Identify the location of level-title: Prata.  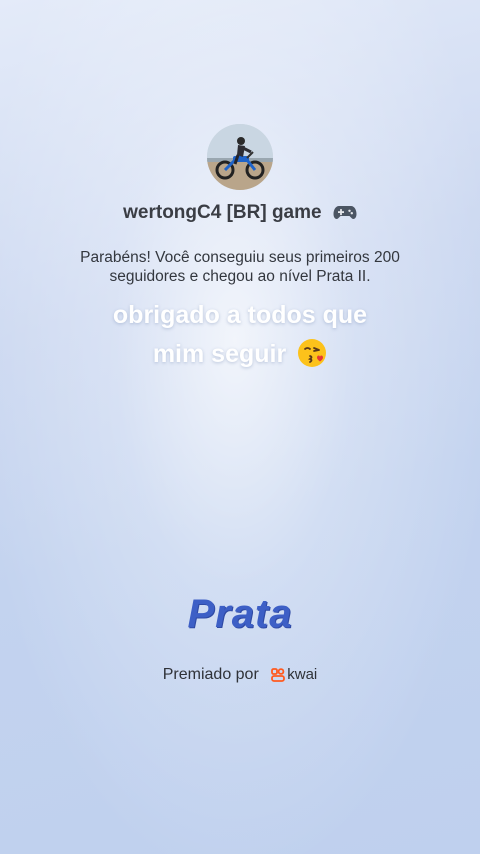
(240, 614).